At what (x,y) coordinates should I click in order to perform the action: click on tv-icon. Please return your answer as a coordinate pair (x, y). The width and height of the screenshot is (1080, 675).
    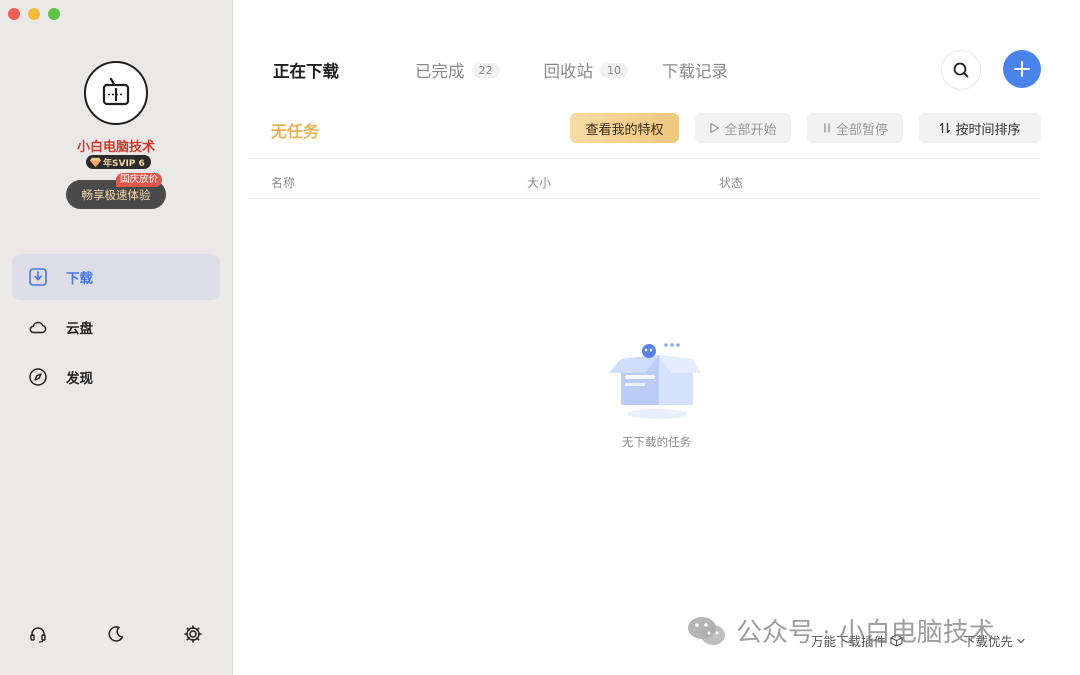
    Looking at the image, I should click on (116, 91).